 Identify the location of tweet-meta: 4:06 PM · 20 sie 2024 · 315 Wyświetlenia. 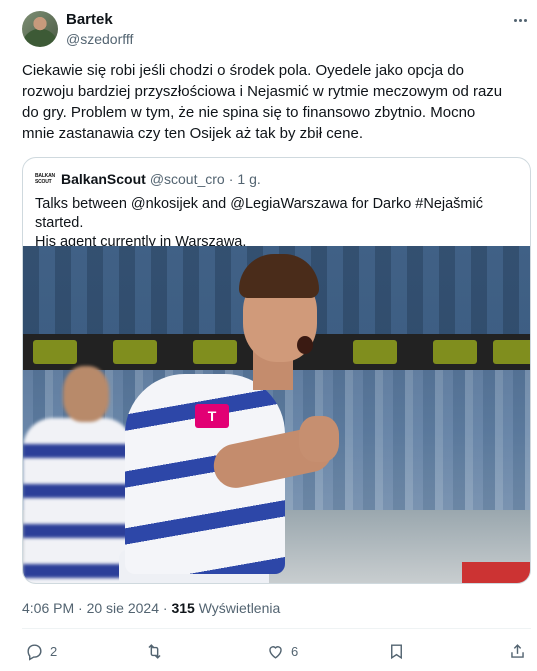
(151, 608).